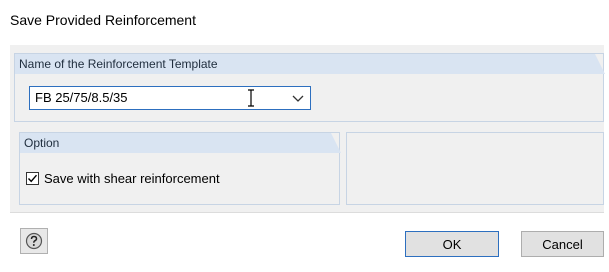  Describe the element at coordinates (310, 64) in the screenshot. I see `template-name-group-header: Name of the Reinforcement Template` at that location.